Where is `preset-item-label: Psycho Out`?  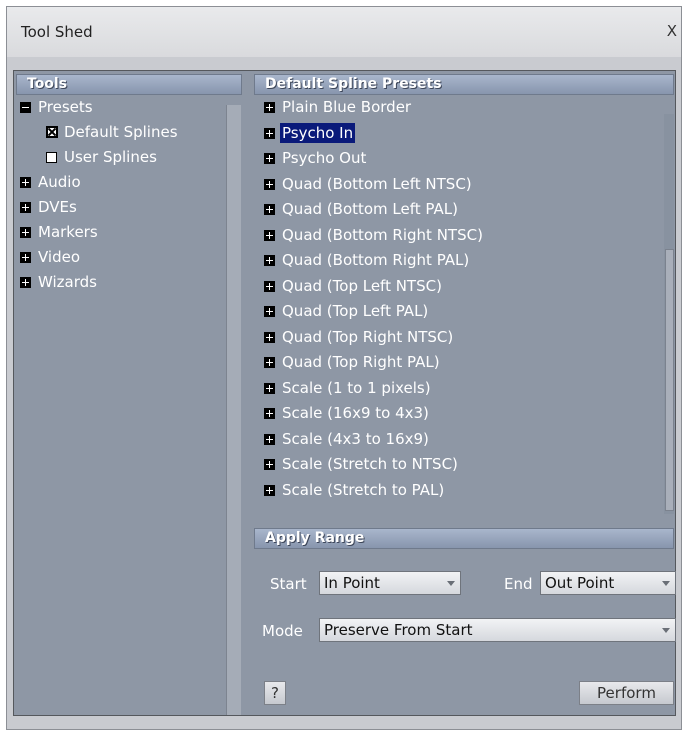
preset-item-label: Psycho Out is located at coordinates (324, 158).